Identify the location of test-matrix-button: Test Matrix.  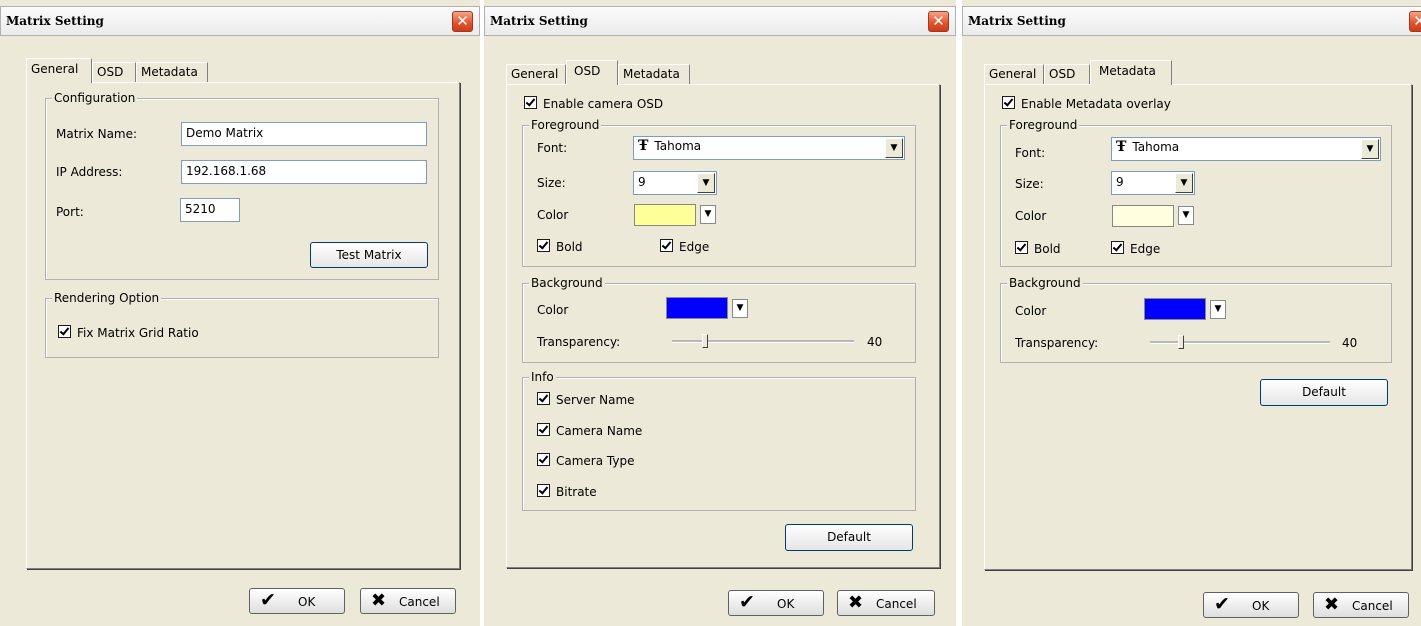
(369, 255).